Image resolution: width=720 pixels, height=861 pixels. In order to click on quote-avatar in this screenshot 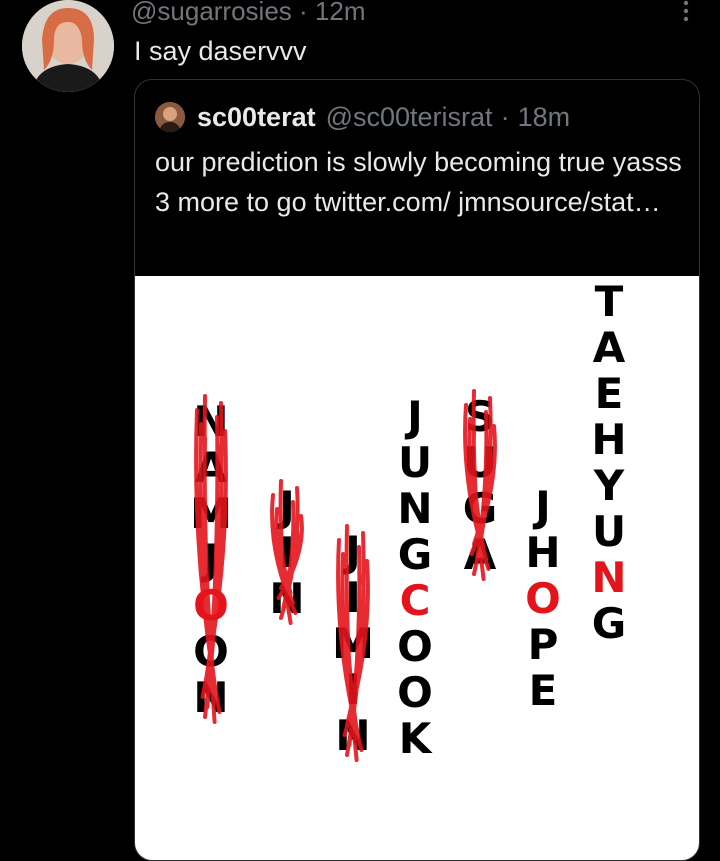, I will do `click(170, 117)`.